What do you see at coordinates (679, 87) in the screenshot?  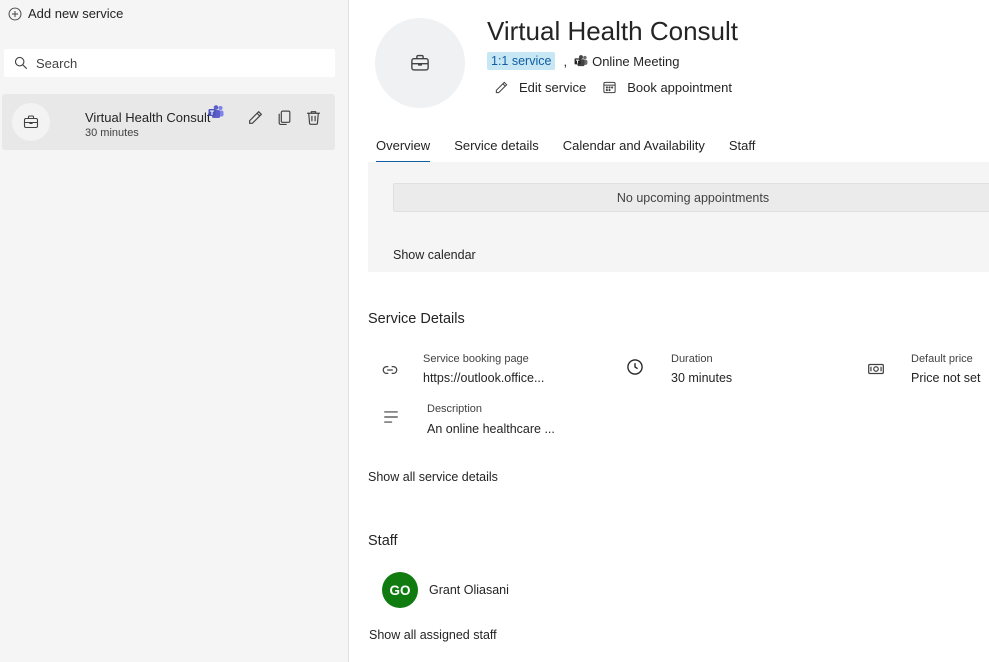 I see `book-appointment-label: Book appointment` at bounding box center [679, 87].